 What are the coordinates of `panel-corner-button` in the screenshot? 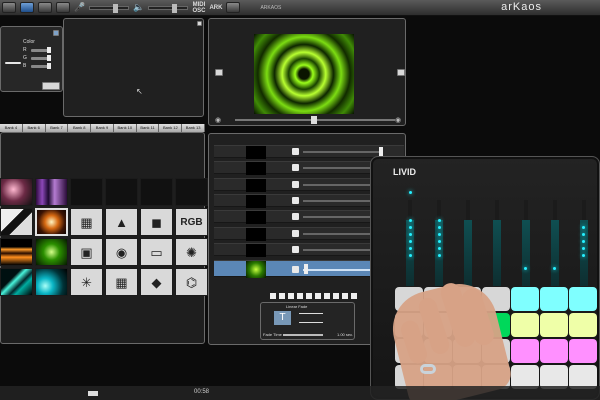 It's located at (199, 23).